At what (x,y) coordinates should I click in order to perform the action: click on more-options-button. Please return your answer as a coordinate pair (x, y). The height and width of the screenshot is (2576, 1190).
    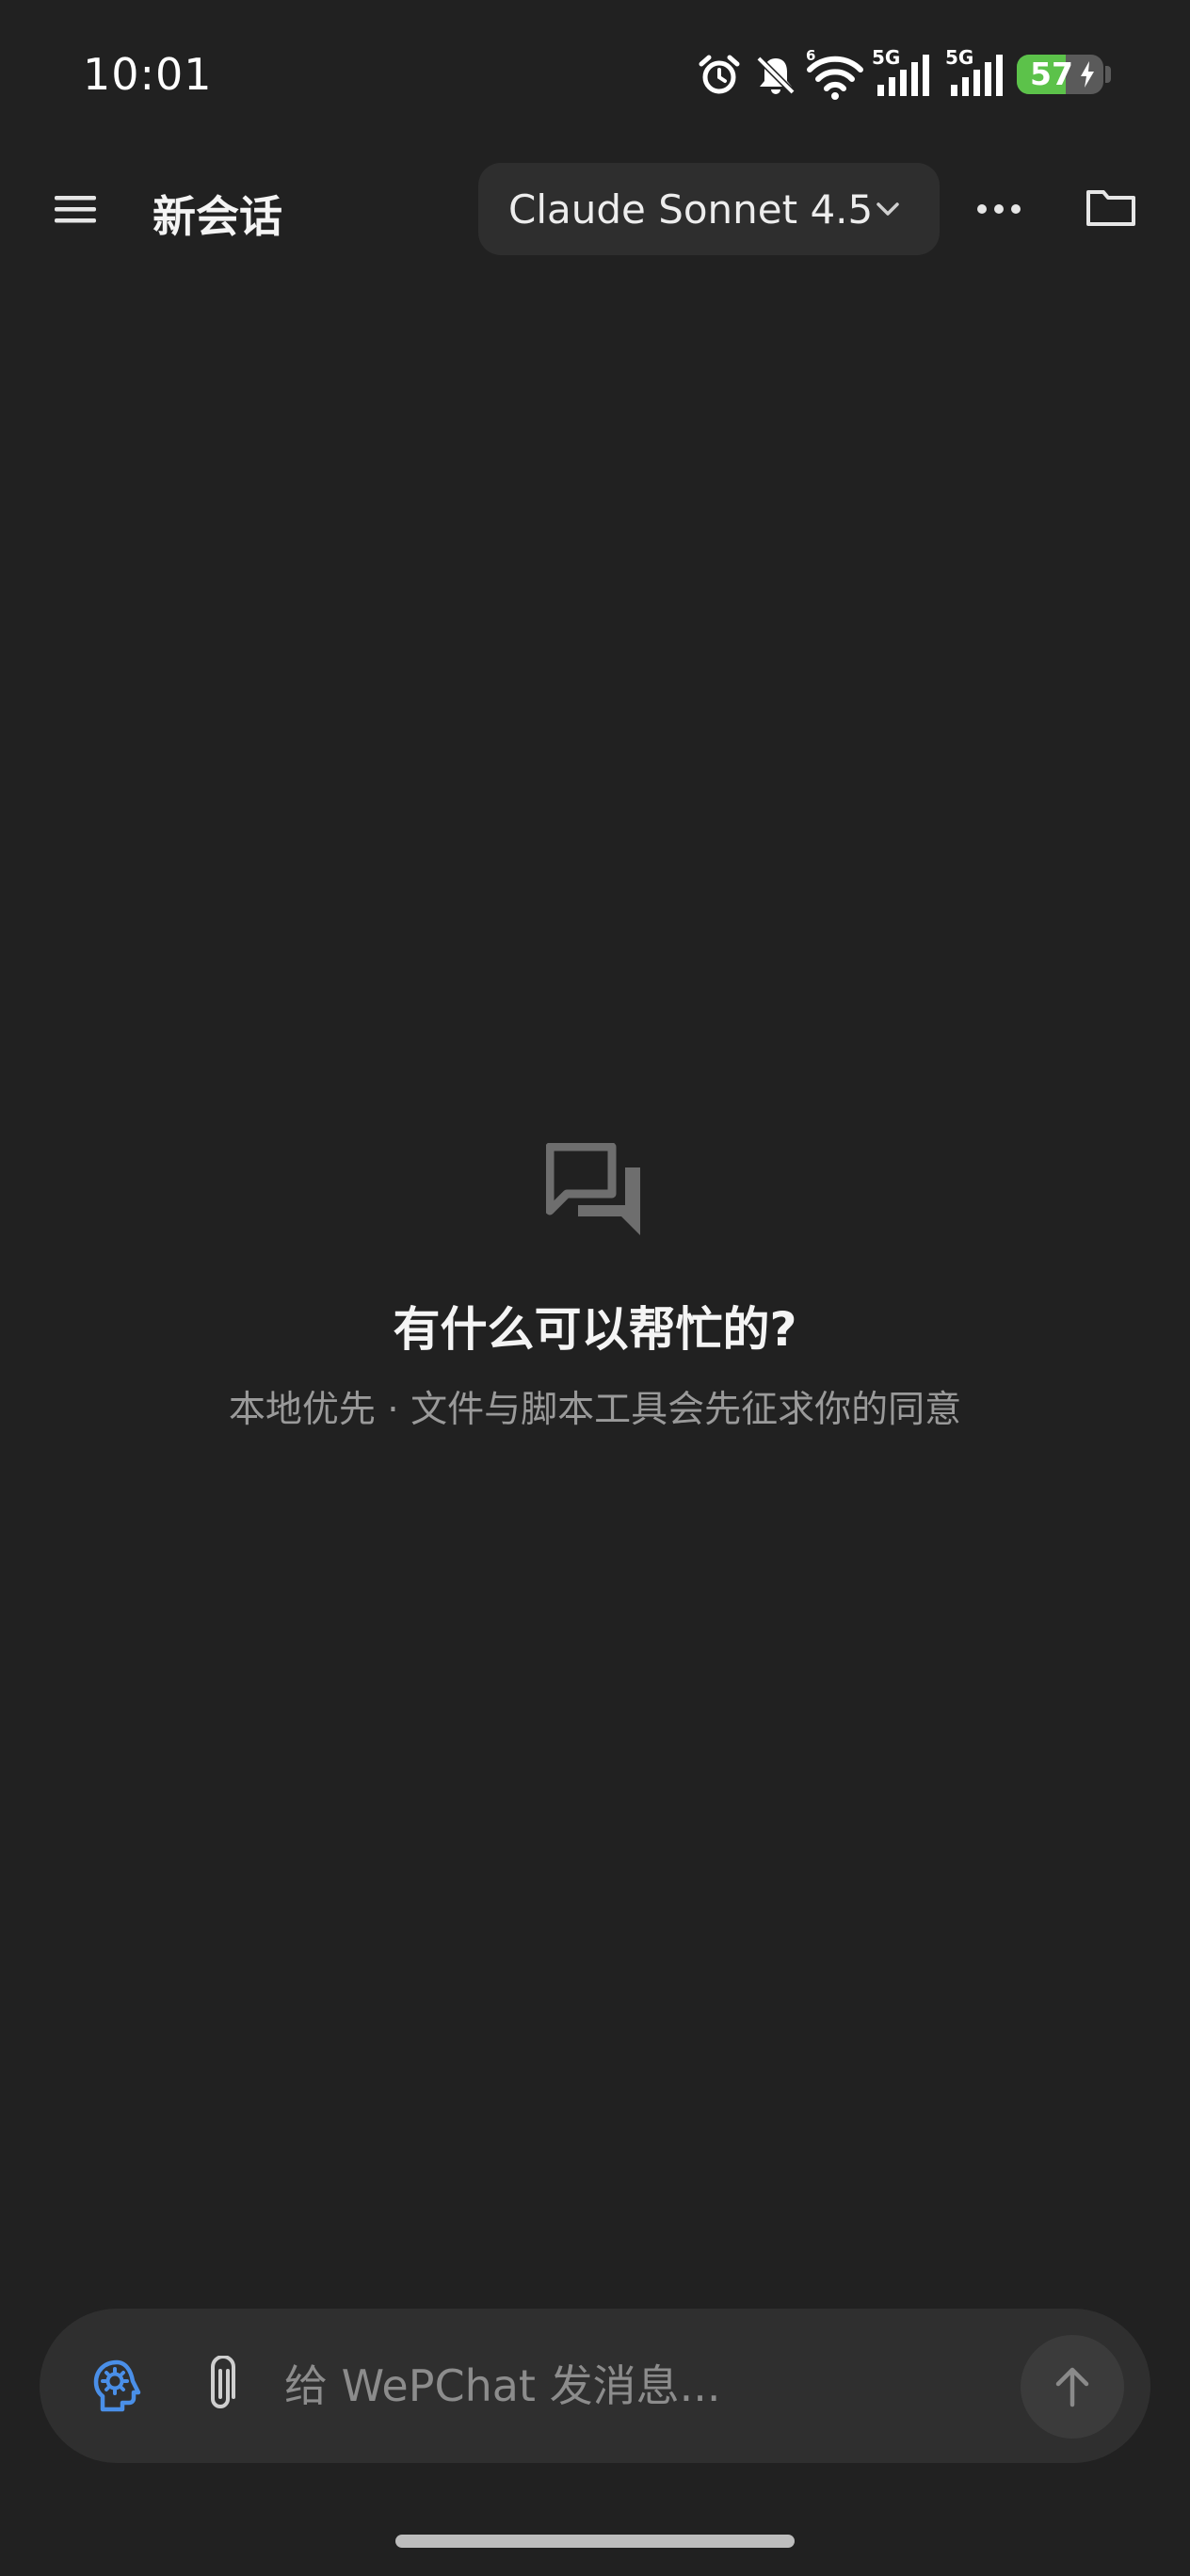
    Looking at the image, I should click on (999, 209).